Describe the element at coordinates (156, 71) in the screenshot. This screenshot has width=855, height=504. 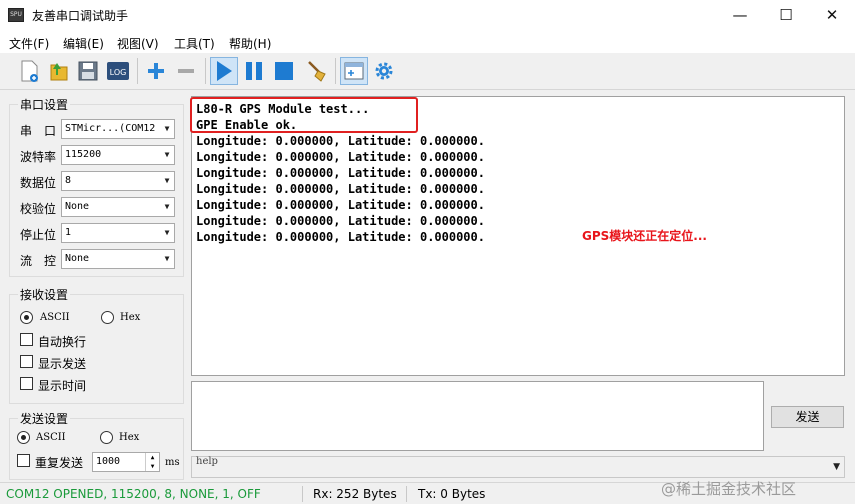
I see `add-icon` at that location.